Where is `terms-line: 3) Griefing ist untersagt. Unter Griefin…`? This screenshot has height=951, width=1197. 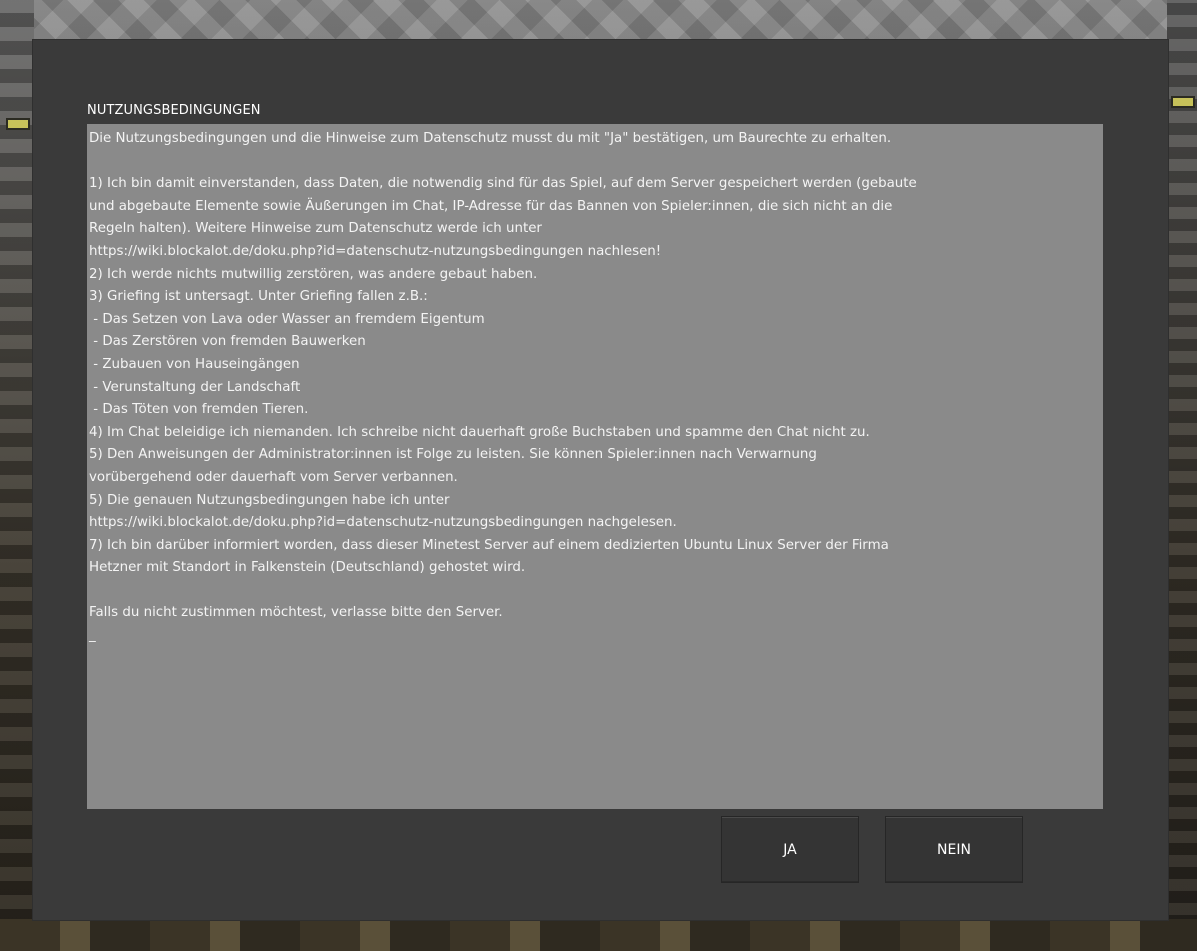 terms-line: 3) Griefing ist untersagt. Unter Griefin… is located at coordinates (258, 297).